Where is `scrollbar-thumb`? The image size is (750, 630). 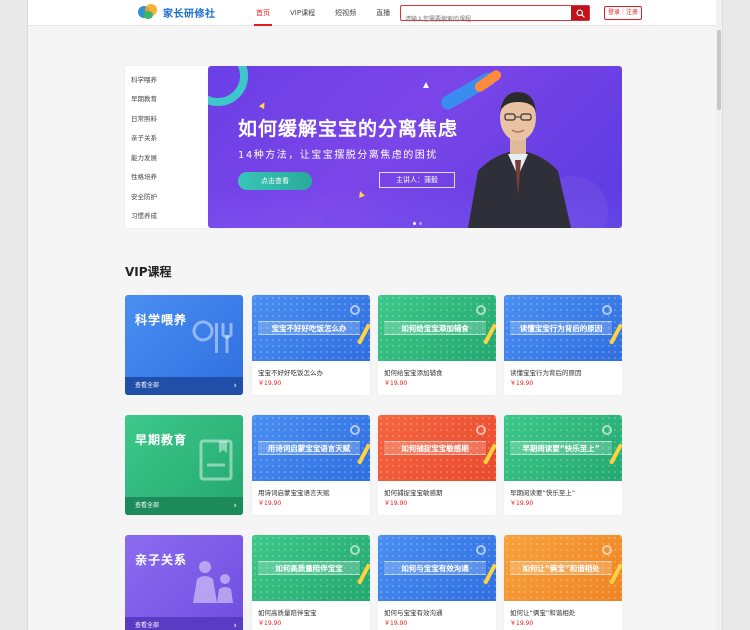 scrollbar-thumb is located at coordinates (719, 70).